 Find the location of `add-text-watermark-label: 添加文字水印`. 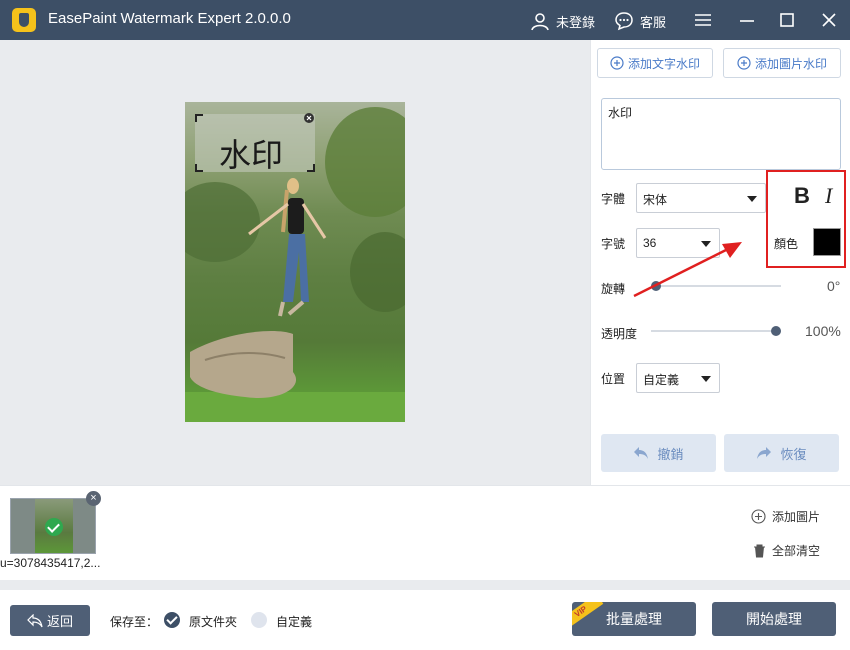

add-text-watermark-label: 添加文字水印 is located at coordinates (663, 63).